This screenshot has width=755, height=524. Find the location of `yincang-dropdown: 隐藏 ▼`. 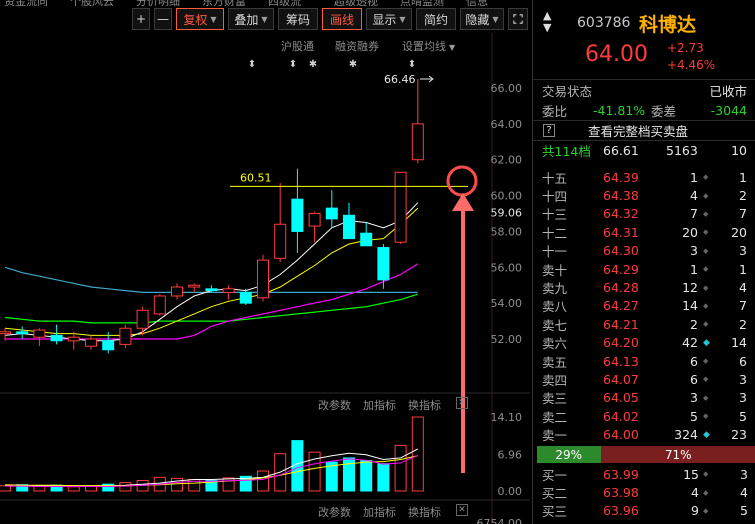

yincang-dropdown: 隐藏 ▼ is located at coordinates (482, 19).